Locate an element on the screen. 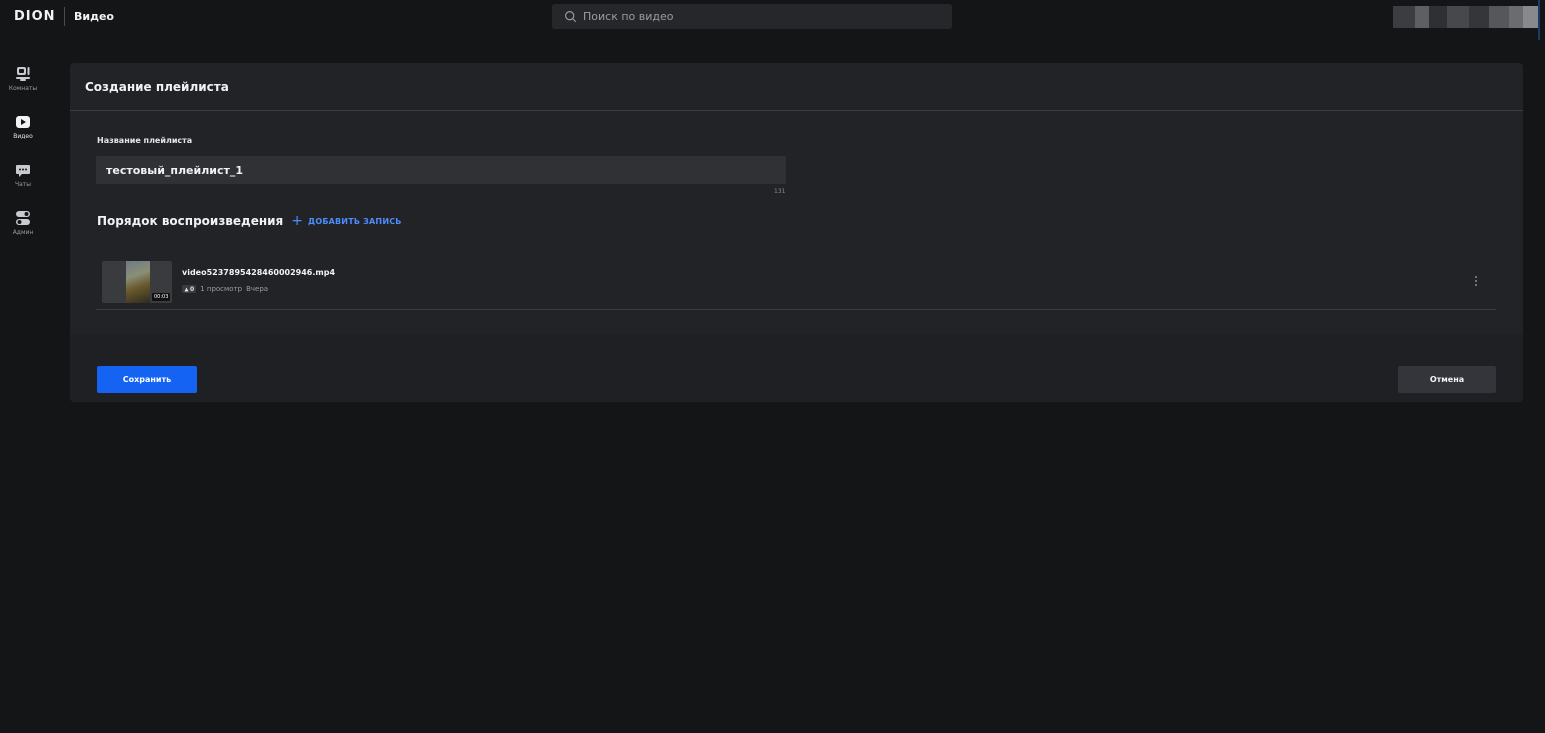 Image resolution: width=1545 pixels, height=733 pixels. rooms-icon is located at coordinates (23, 74).